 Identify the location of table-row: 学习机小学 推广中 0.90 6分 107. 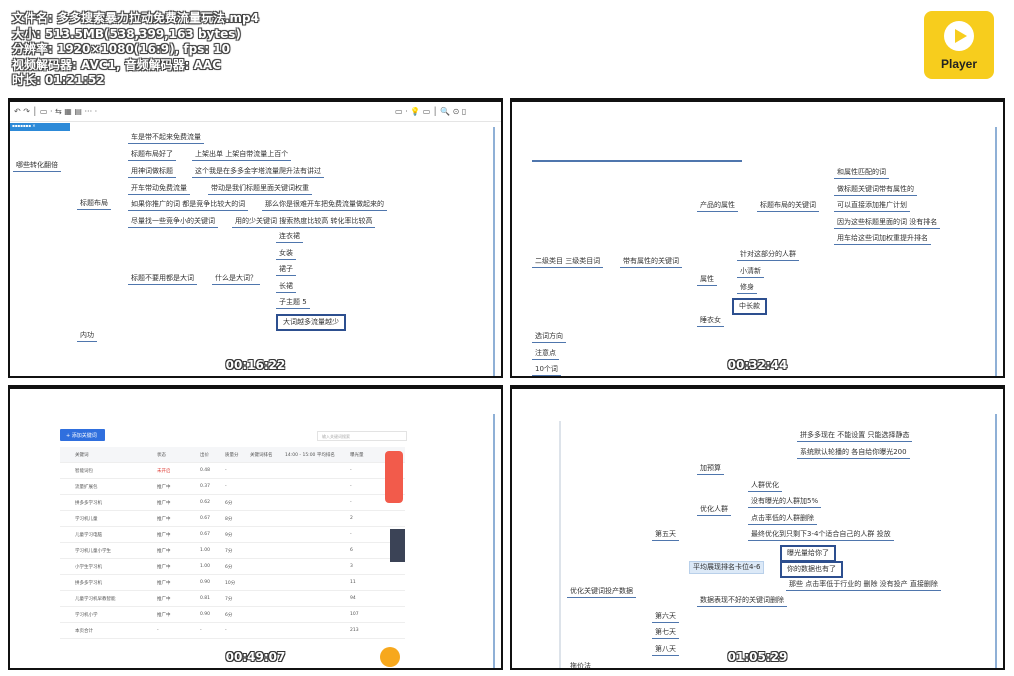
(232, 615).